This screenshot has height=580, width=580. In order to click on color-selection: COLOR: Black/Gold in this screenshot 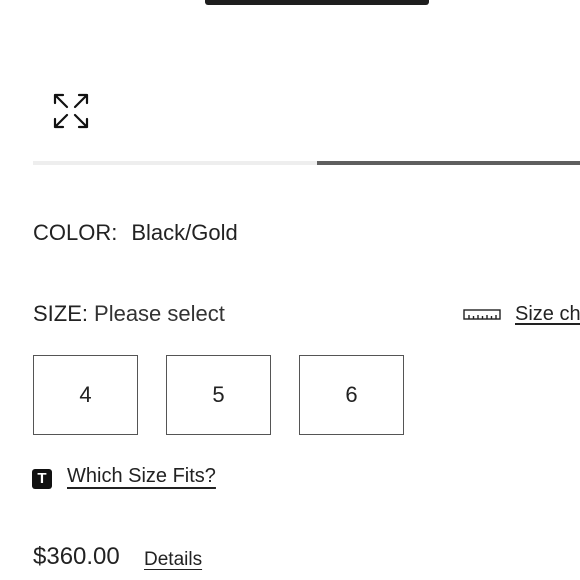, I will do `click(135, 233)`.